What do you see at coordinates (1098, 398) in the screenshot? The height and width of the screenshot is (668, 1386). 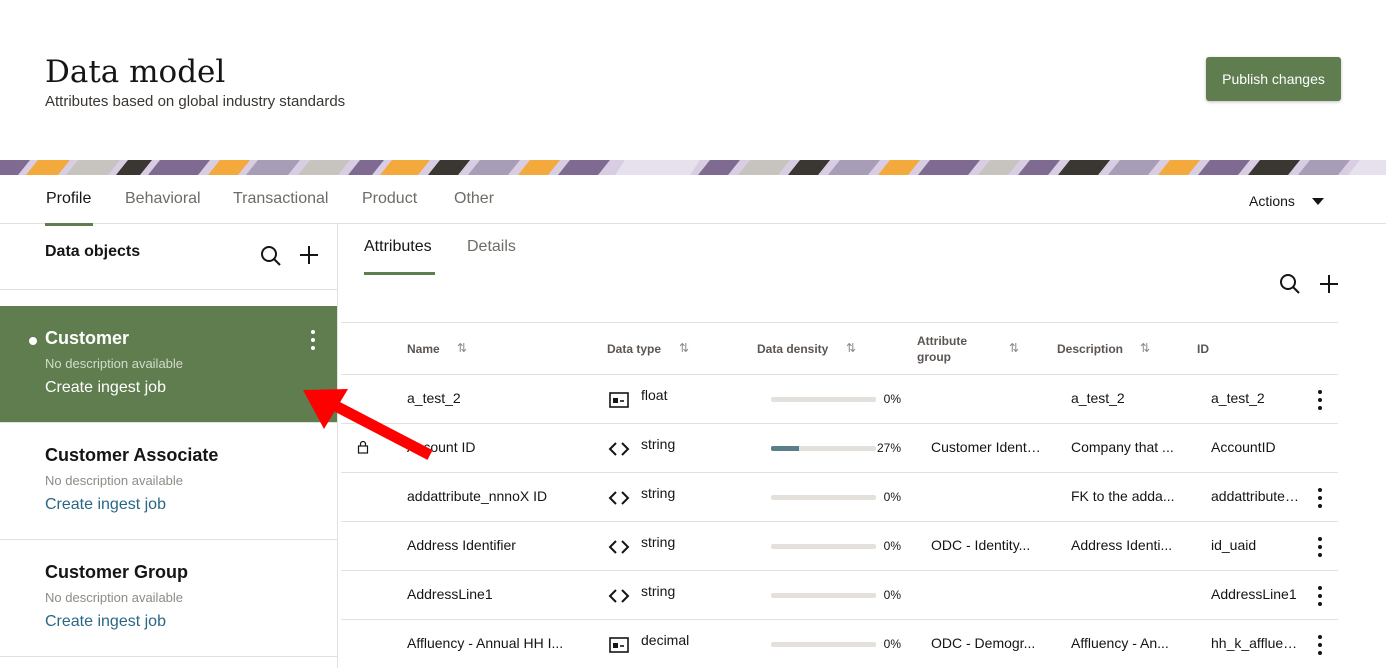 I see `cell-description: a_test_2` at bounding box center [1098, 398].